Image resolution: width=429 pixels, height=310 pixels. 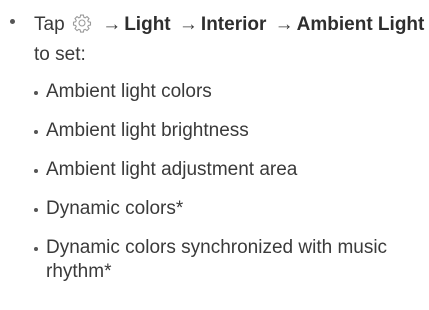 What do you see at coordinates (284, 24) in the screenshot?
I see `arrow-3: →` at bounding box center [284, 24].